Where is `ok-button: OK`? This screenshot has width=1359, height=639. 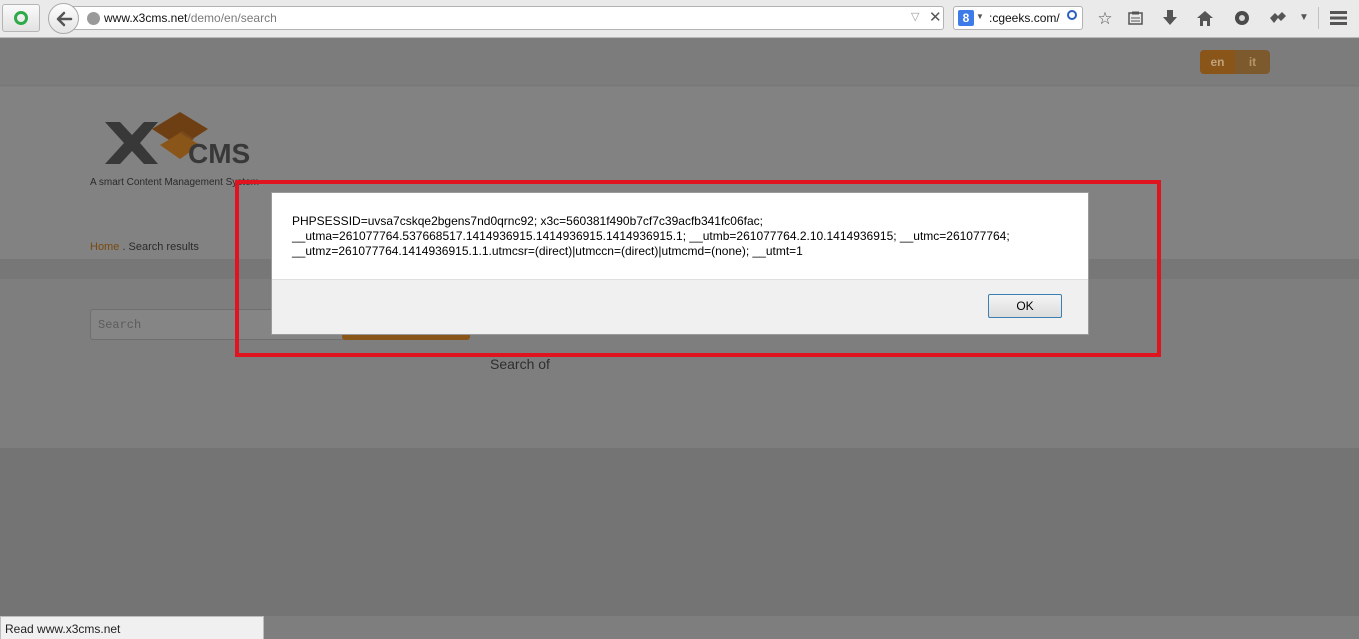
ok-button: OK is located at coordinates (1025, 306).